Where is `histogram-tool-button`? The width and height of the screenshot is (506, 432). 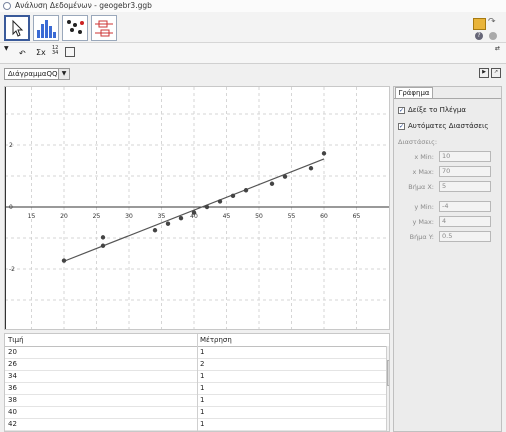 histogram-tool-button is located at coordinates (46, 28).